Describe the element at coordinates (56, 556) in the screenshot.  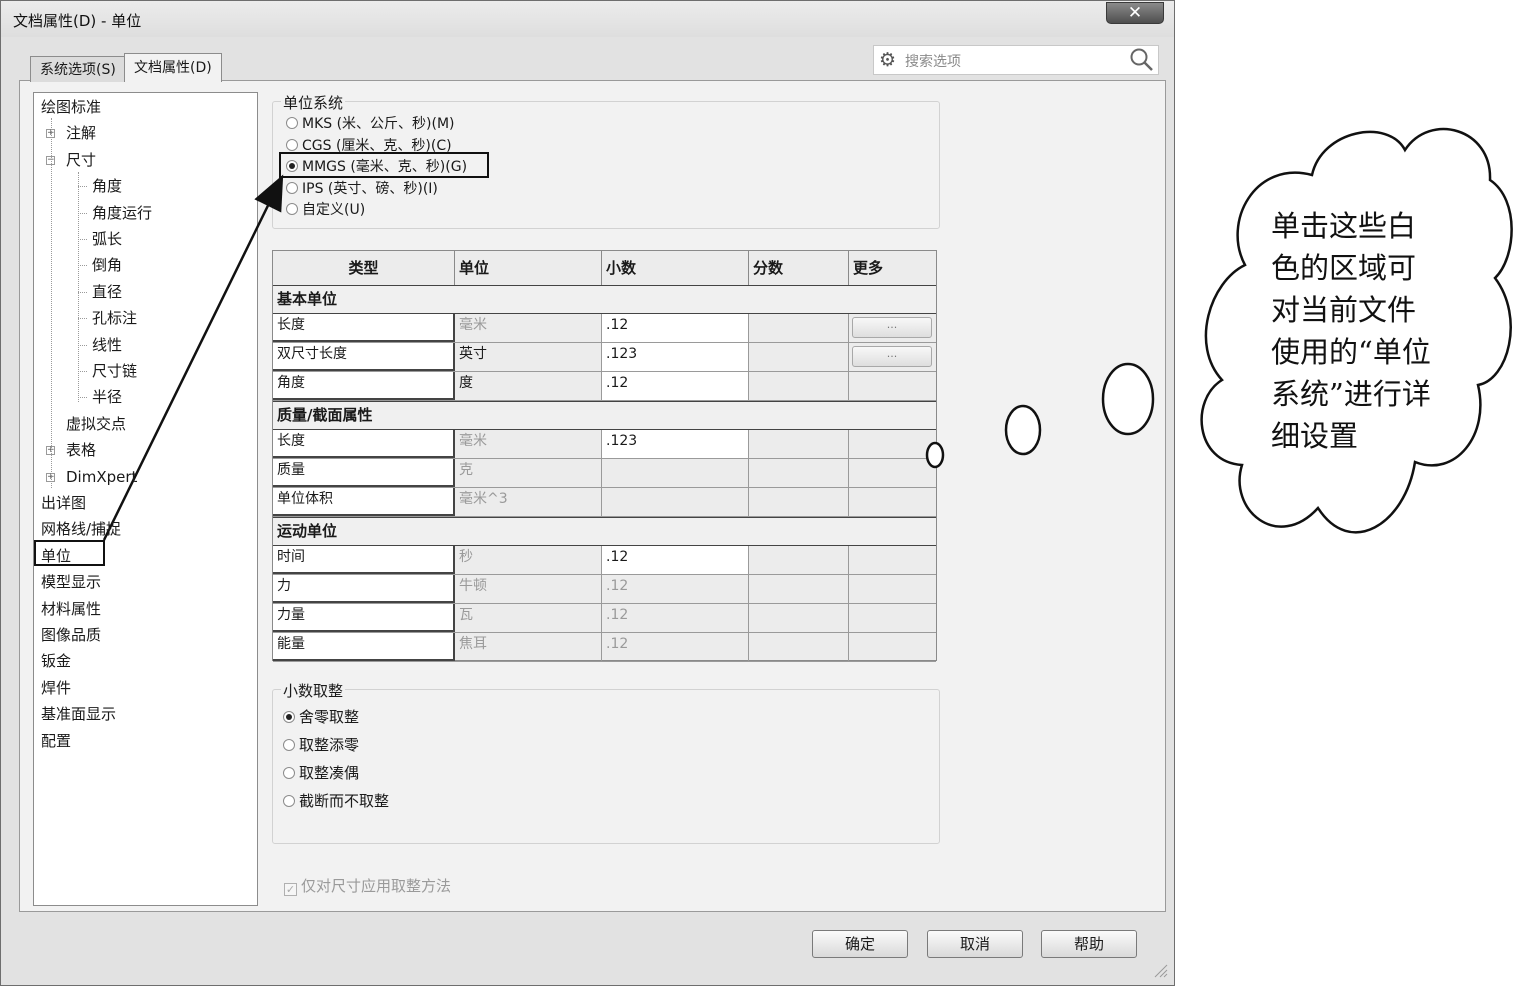
I see `tree-item: 单位` at that location.